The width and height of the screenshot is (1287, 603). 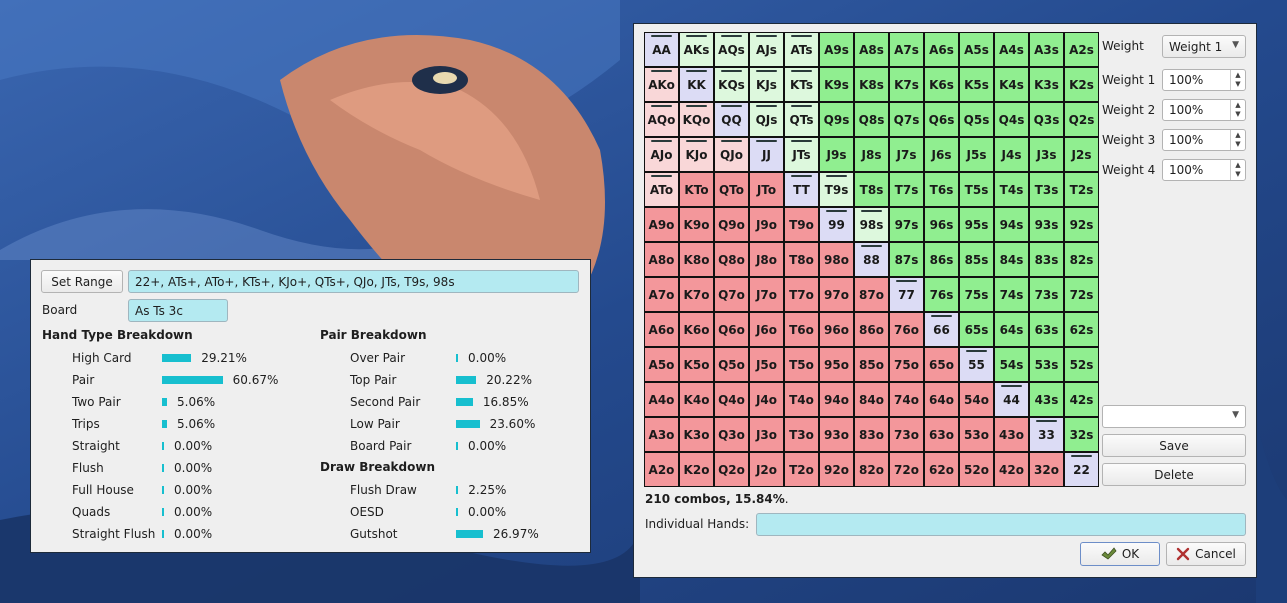 What do you see at coordinates (836, 294) in the screenshot?
I see `hand-cell: 97o` at bounding box center [836, 294].